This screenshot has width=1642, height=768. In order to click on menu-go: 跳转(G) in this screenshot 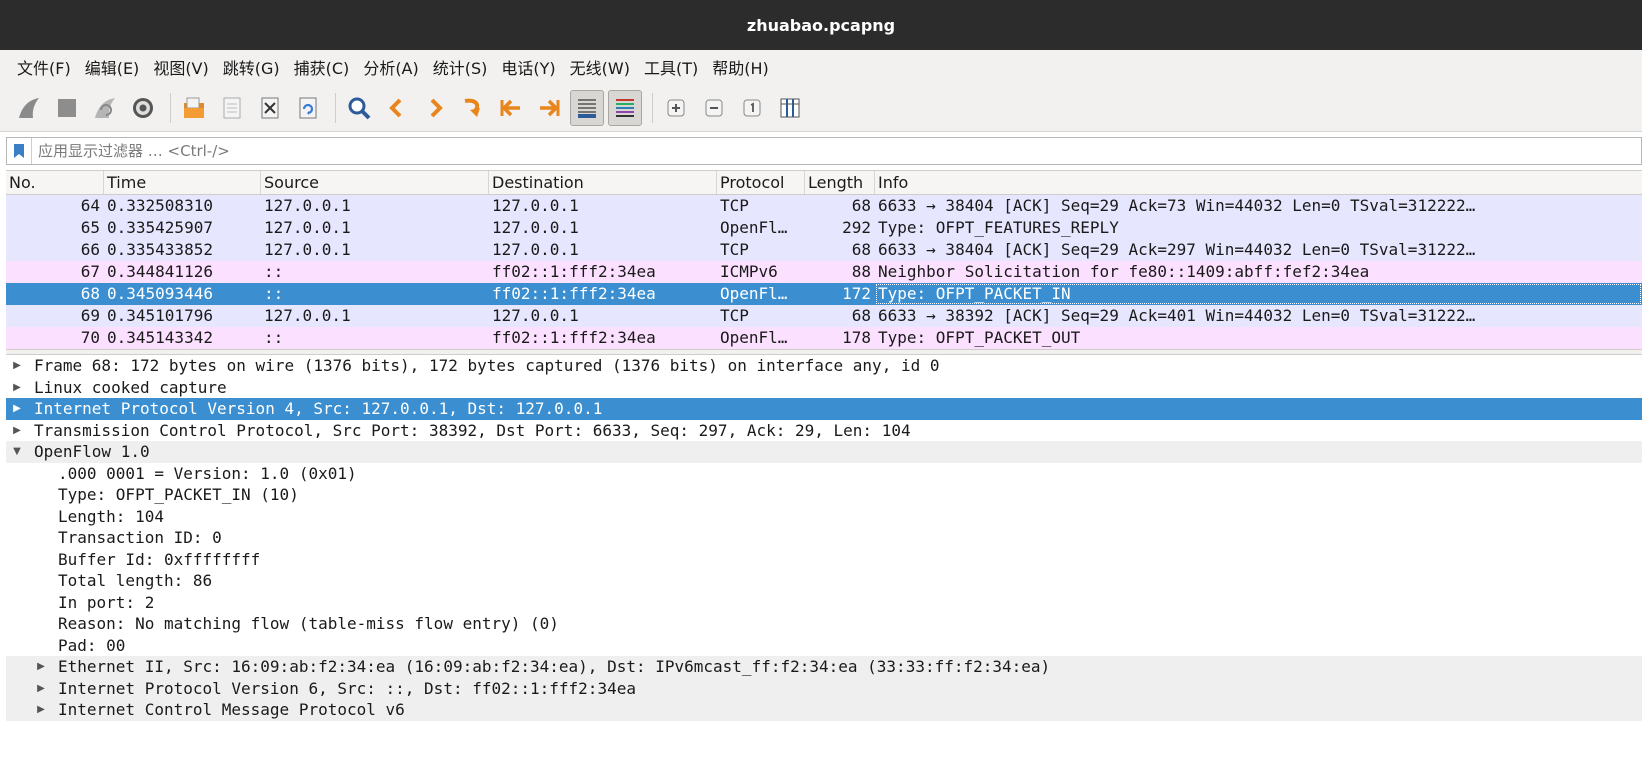, I will do `click(251, 67)`.